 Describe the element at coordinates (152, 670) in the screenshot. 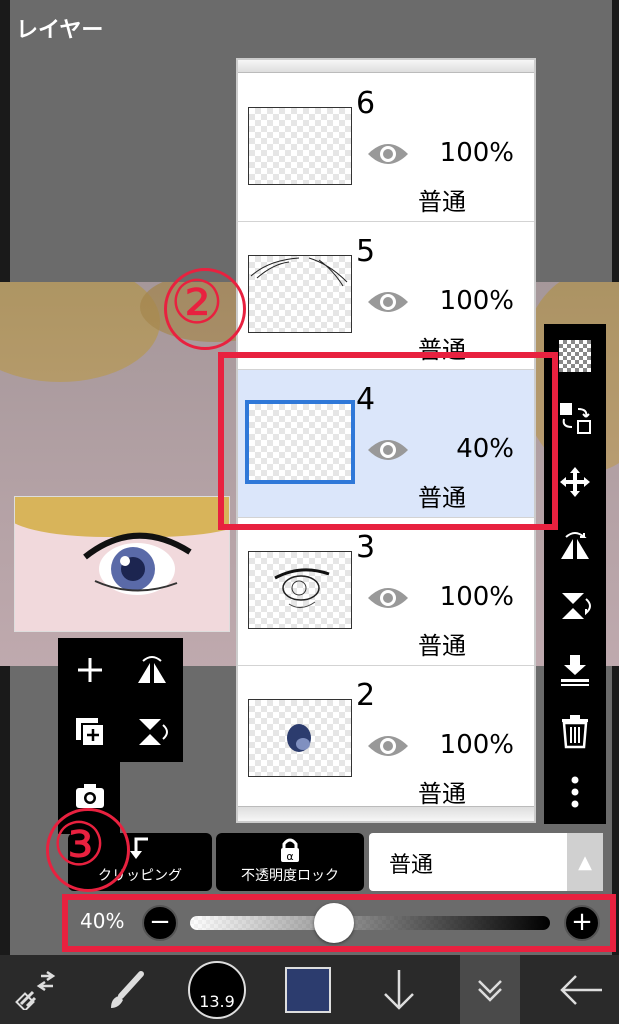

I see `flip-horizontal-canvas-icon` at that location.